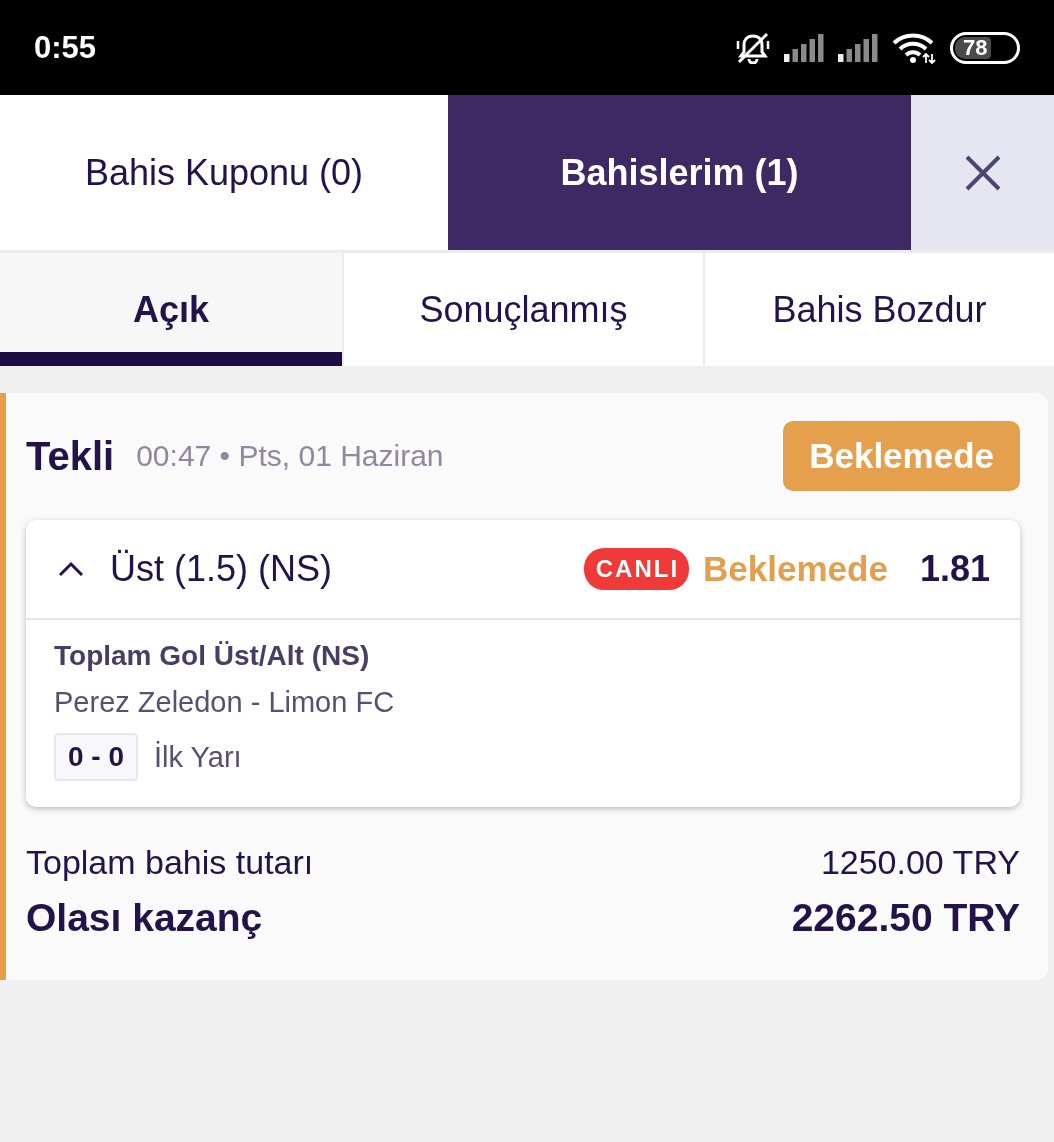 The image size is (1054, 1142). Describe the element at coordinates (920, 862) in the screenshot. I see `summary-value: 1250.00 TRY` at that location.